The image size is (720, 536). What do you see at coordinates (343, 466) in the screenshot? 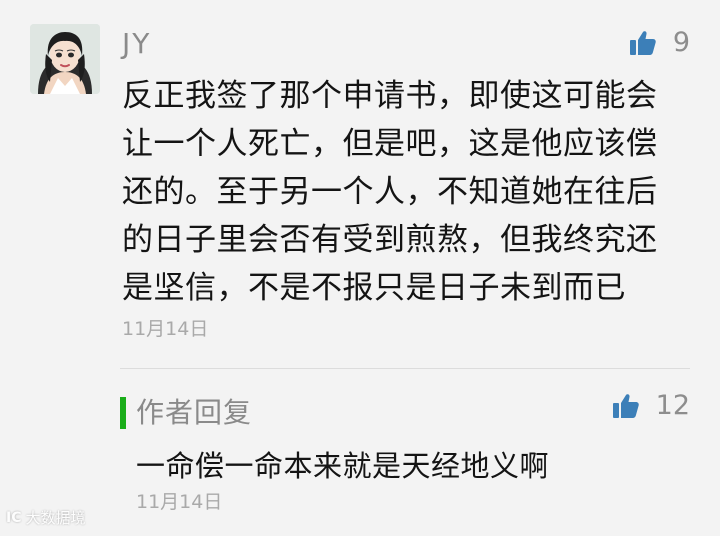
I see `author-reply-text: 一命偿一命本来就是天经地义啊` at bounding box center [343, 466].